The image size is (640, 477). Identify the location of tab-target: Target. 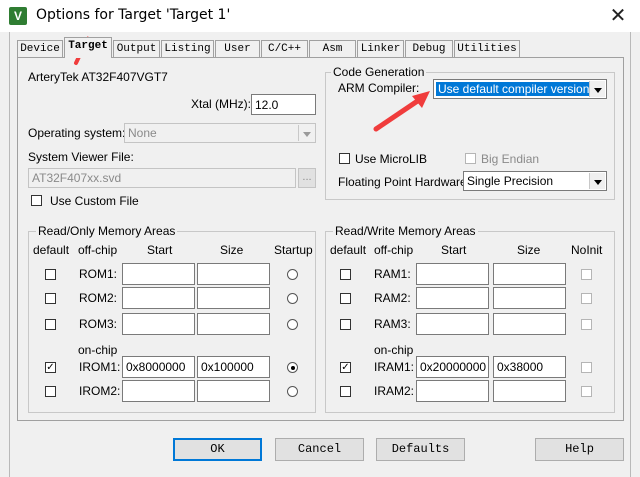
(88, 47).